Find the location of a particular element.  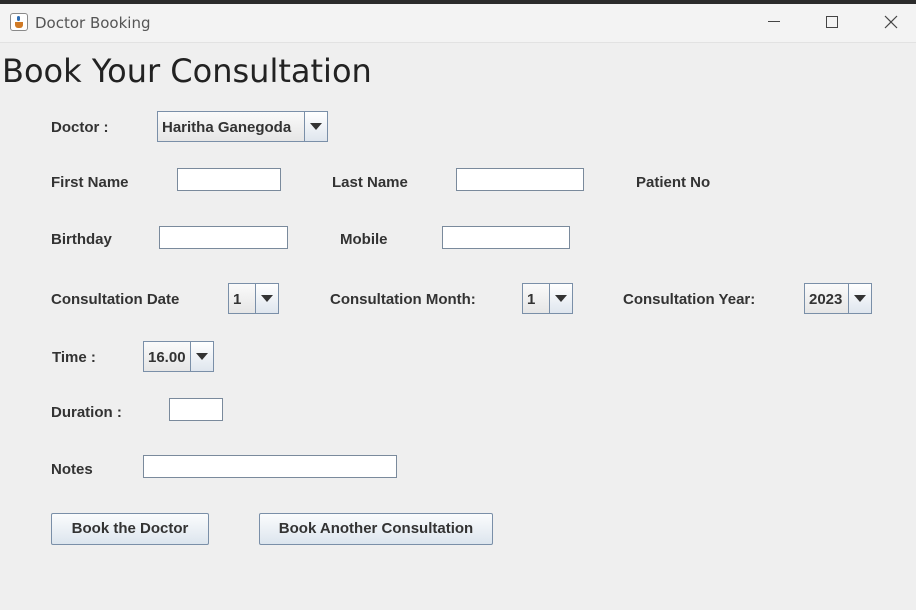

last-name-label: Last Name is located at coordinates (370, 182).